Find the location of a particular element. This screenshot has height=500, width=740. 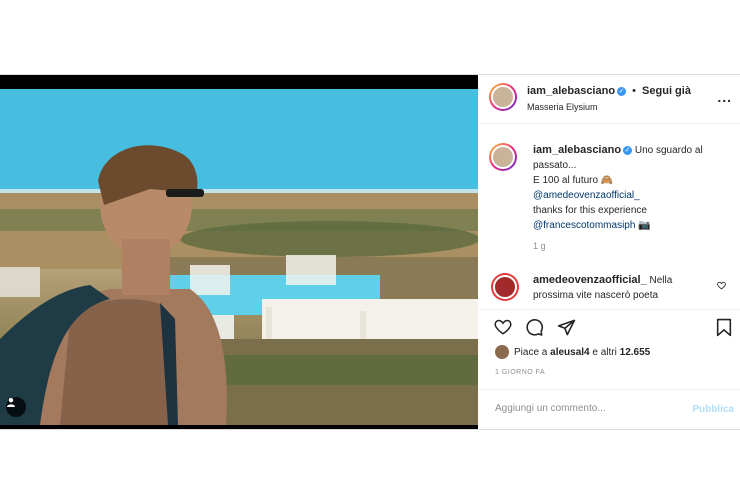

like-heart-icon is located at coordinates (503, 327).